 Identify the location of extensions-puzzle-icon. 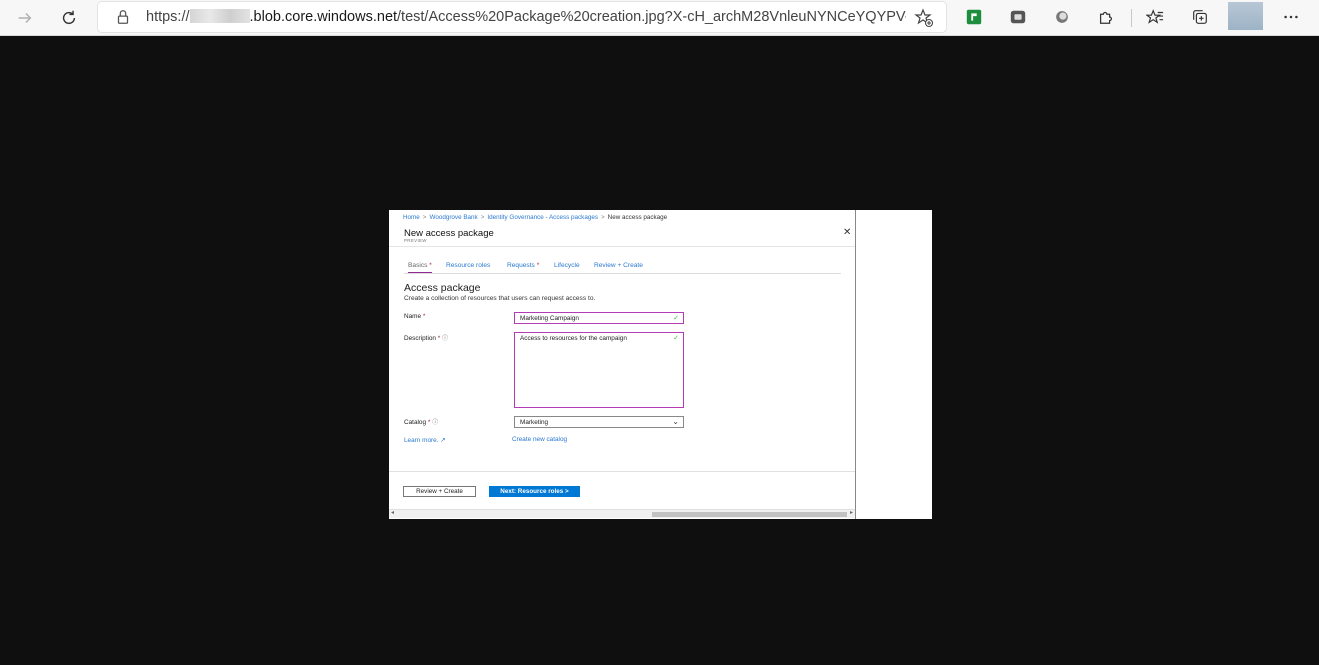
(1106, 17).